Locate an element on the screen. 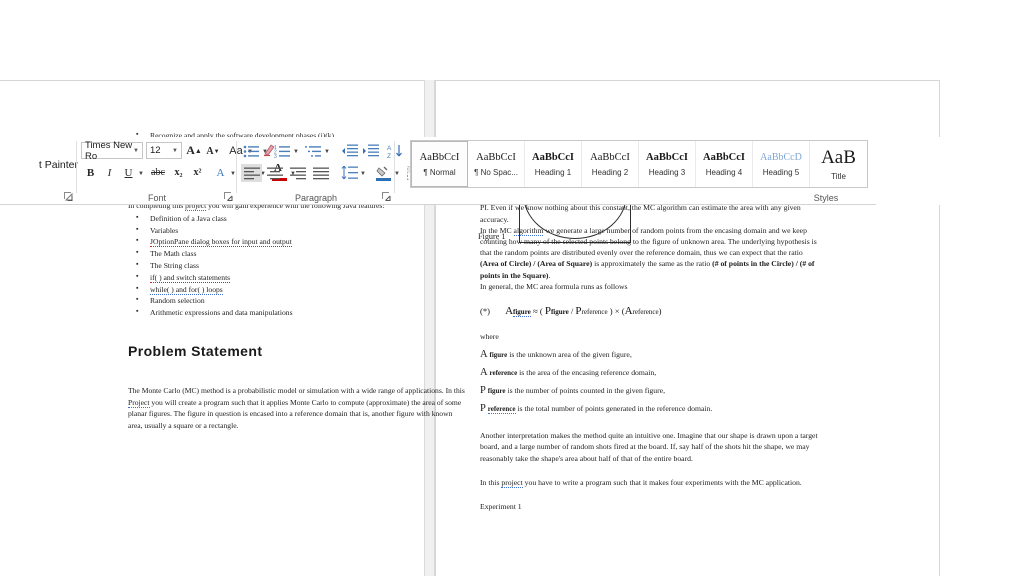 The image size is (1024, 576). bold-icon: B is located at coordinates (90, 172).